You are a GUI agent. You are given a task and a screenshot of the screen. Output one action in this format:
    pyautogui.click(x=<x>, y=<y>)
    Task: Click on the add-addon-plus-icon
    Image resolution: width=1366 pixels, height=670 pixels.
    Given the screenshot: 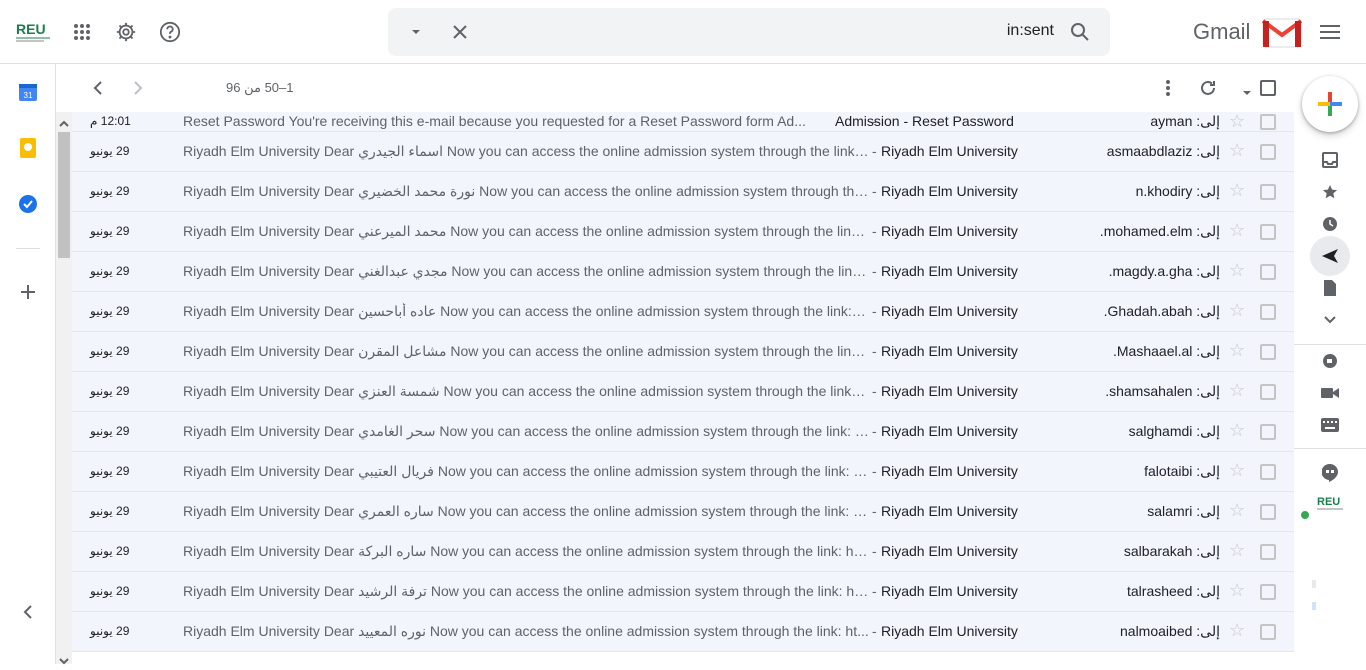 What is the action you would take?
    pyautogui.click(x=28, y=292)
    